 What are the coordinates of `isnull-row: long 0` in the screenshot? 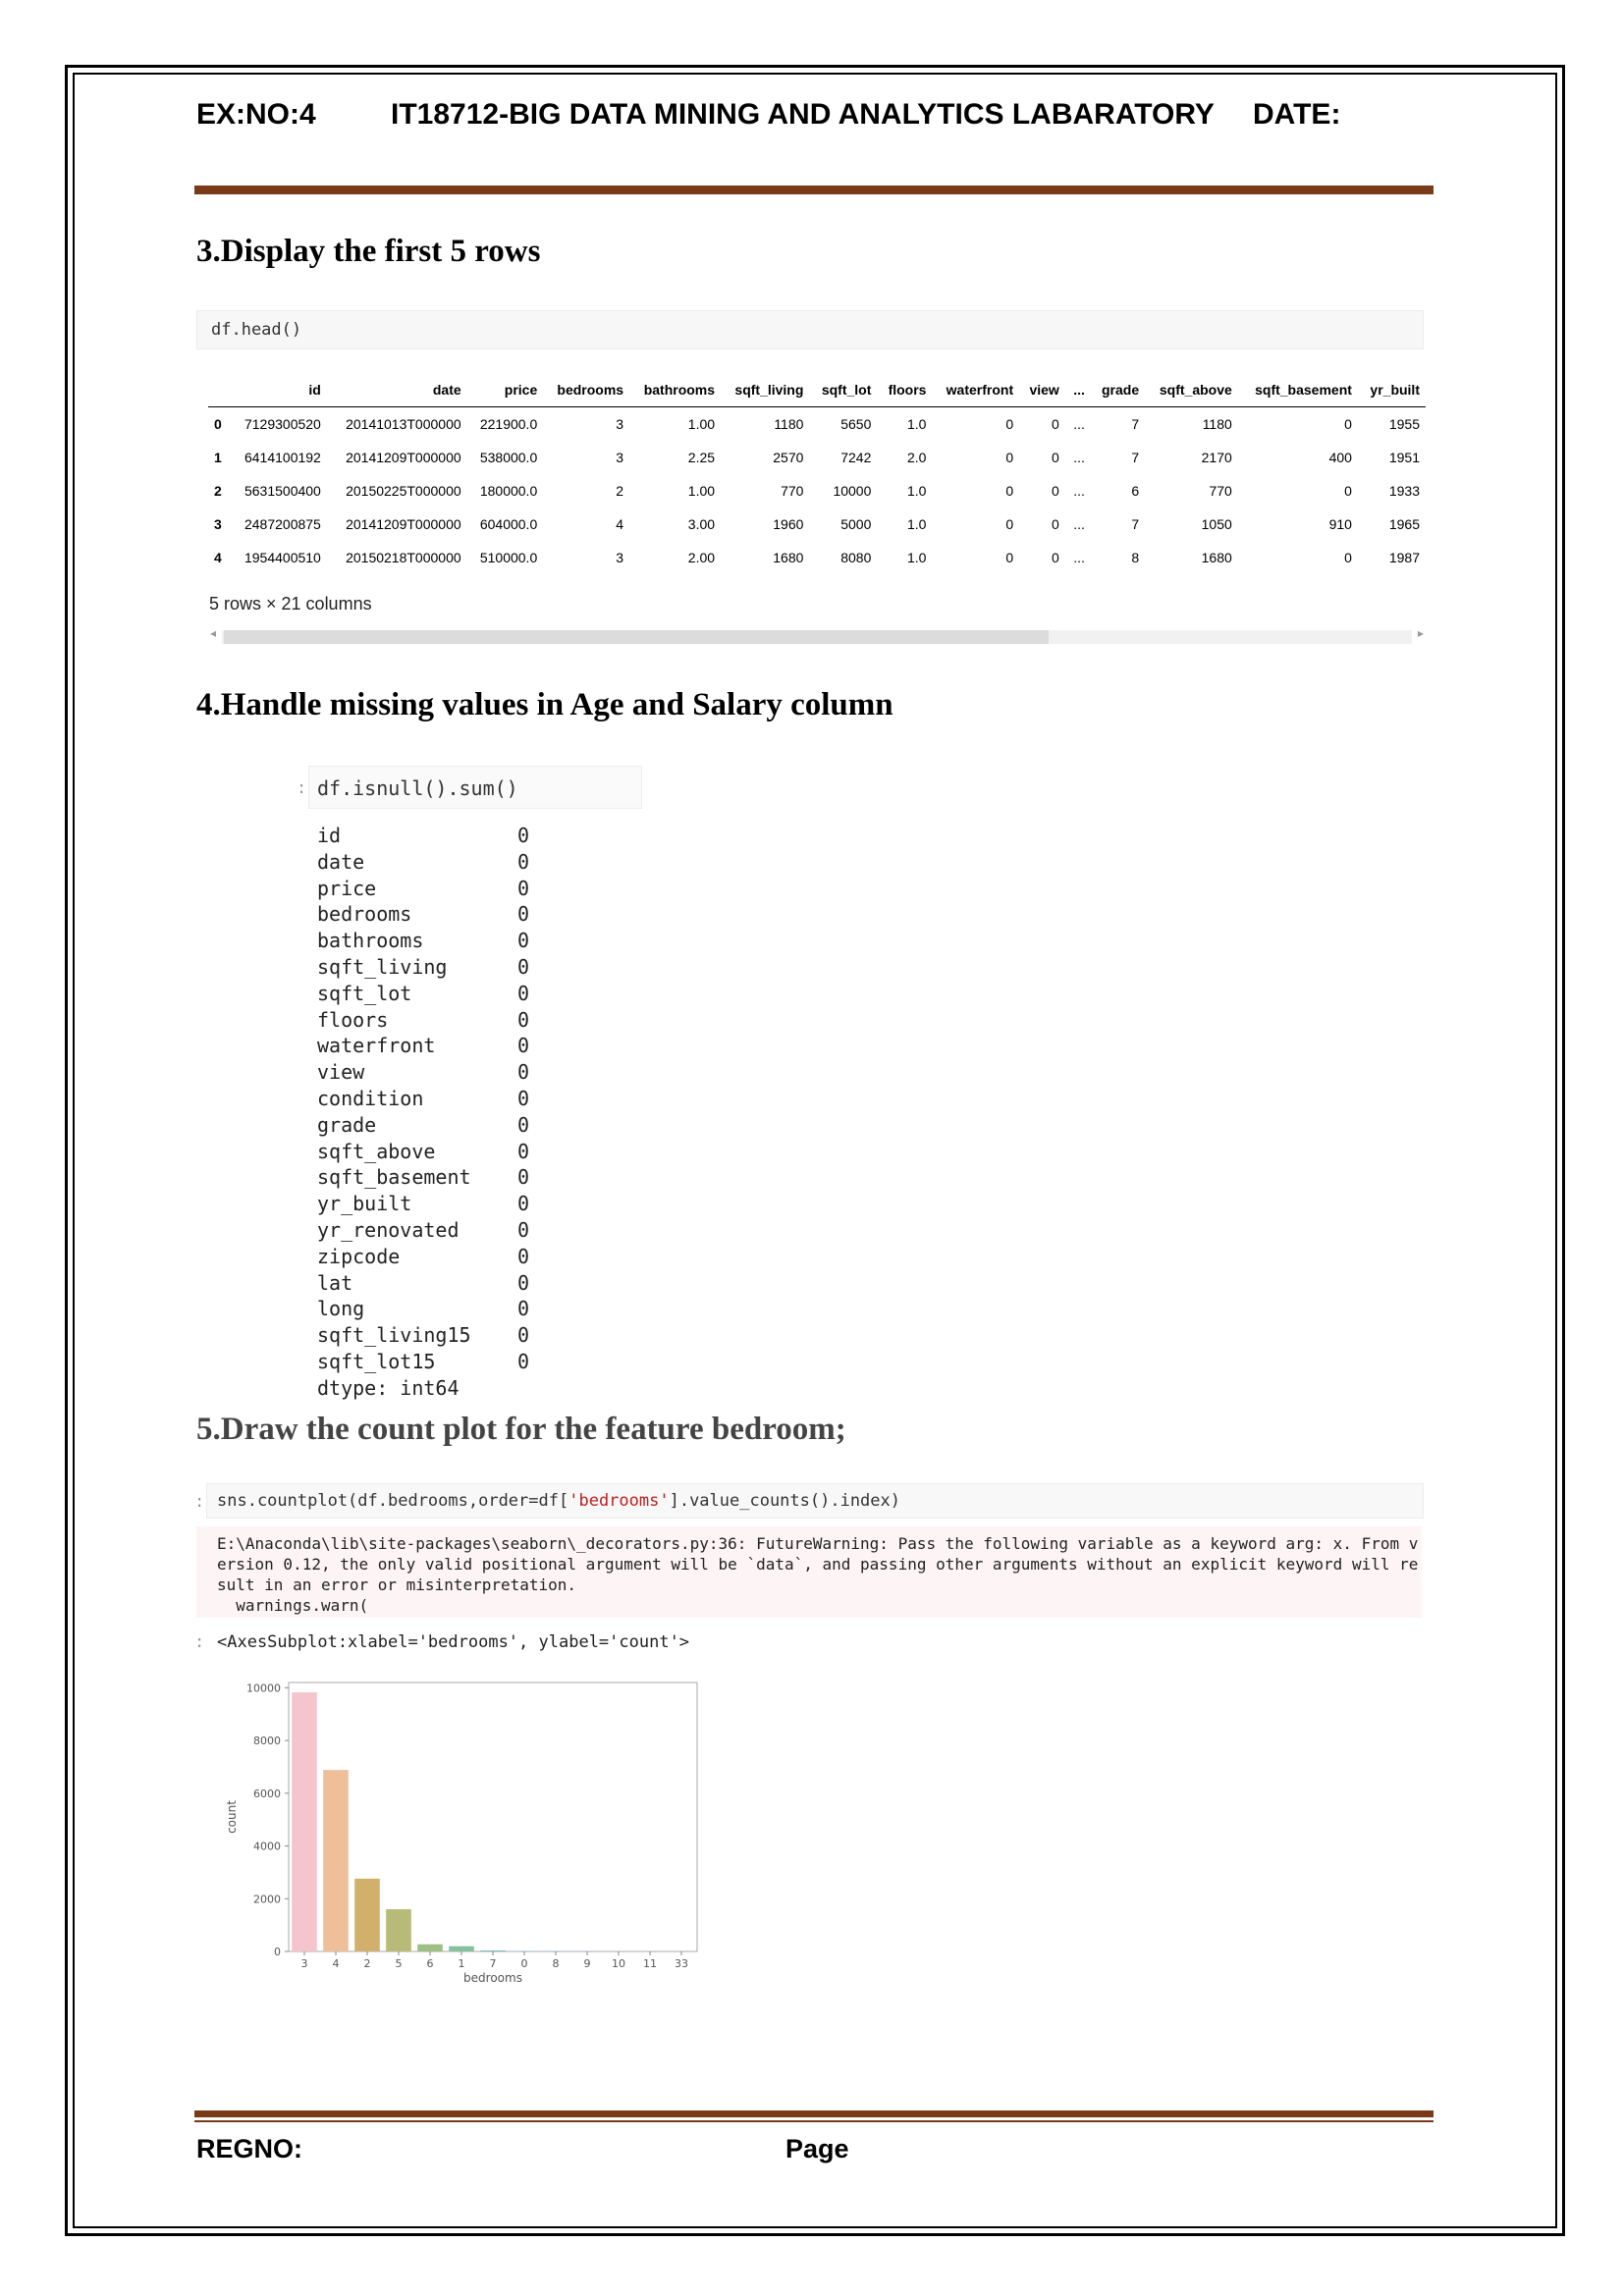 It's located at (423, 1309).